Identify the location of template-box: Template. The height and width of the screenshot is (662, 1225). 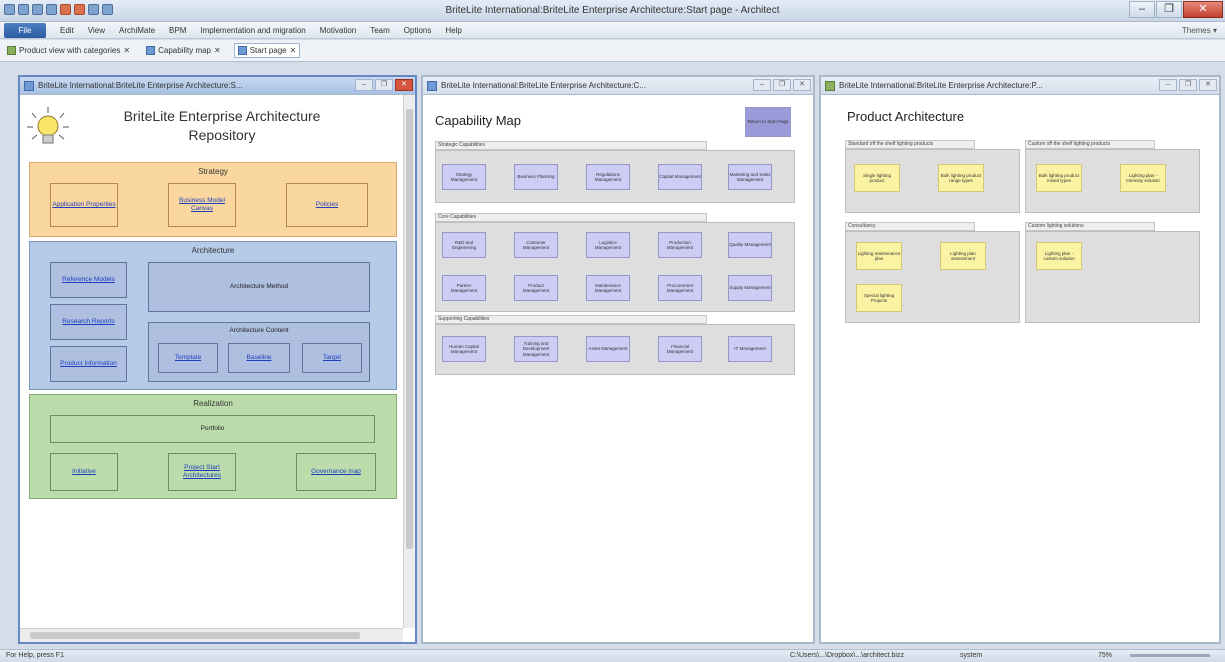
(188, 358).